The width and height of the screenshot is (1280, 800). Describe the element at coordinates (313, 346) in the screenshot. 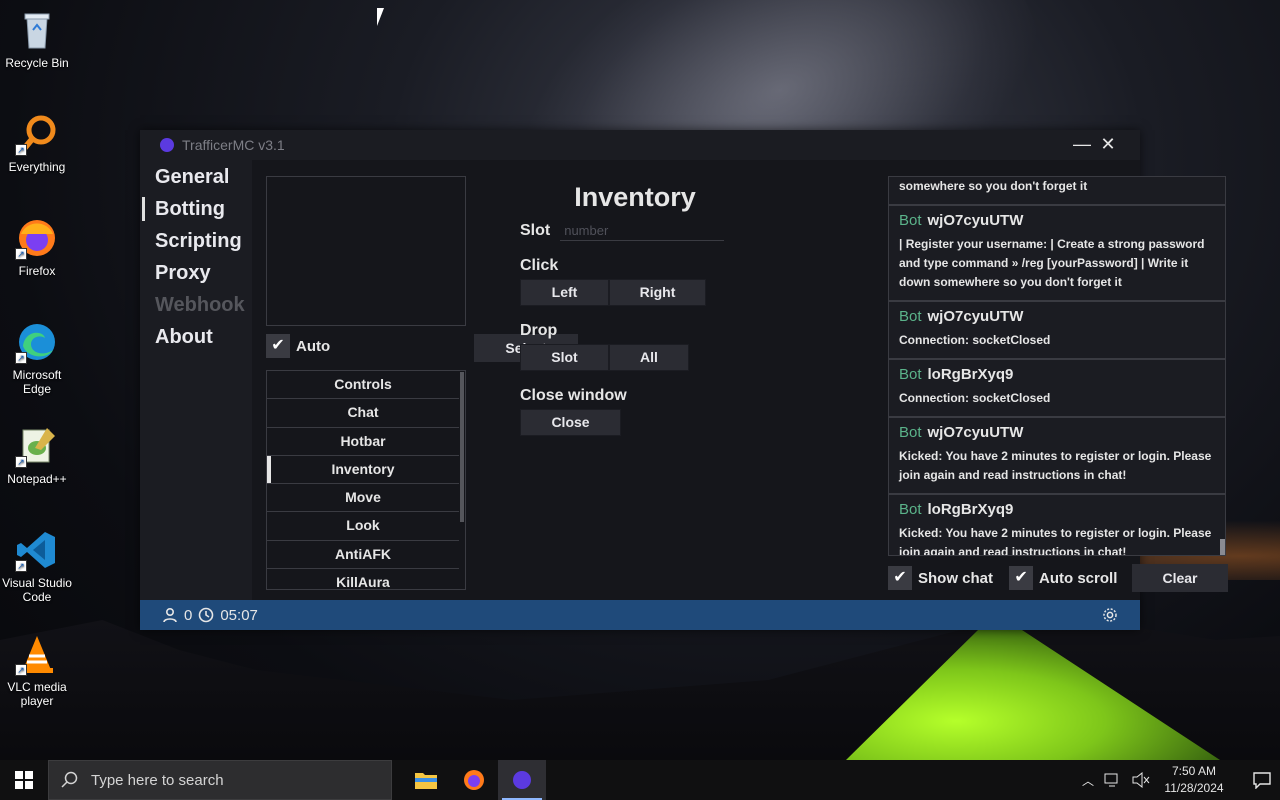

I see `auto-label: Auto` at that location.